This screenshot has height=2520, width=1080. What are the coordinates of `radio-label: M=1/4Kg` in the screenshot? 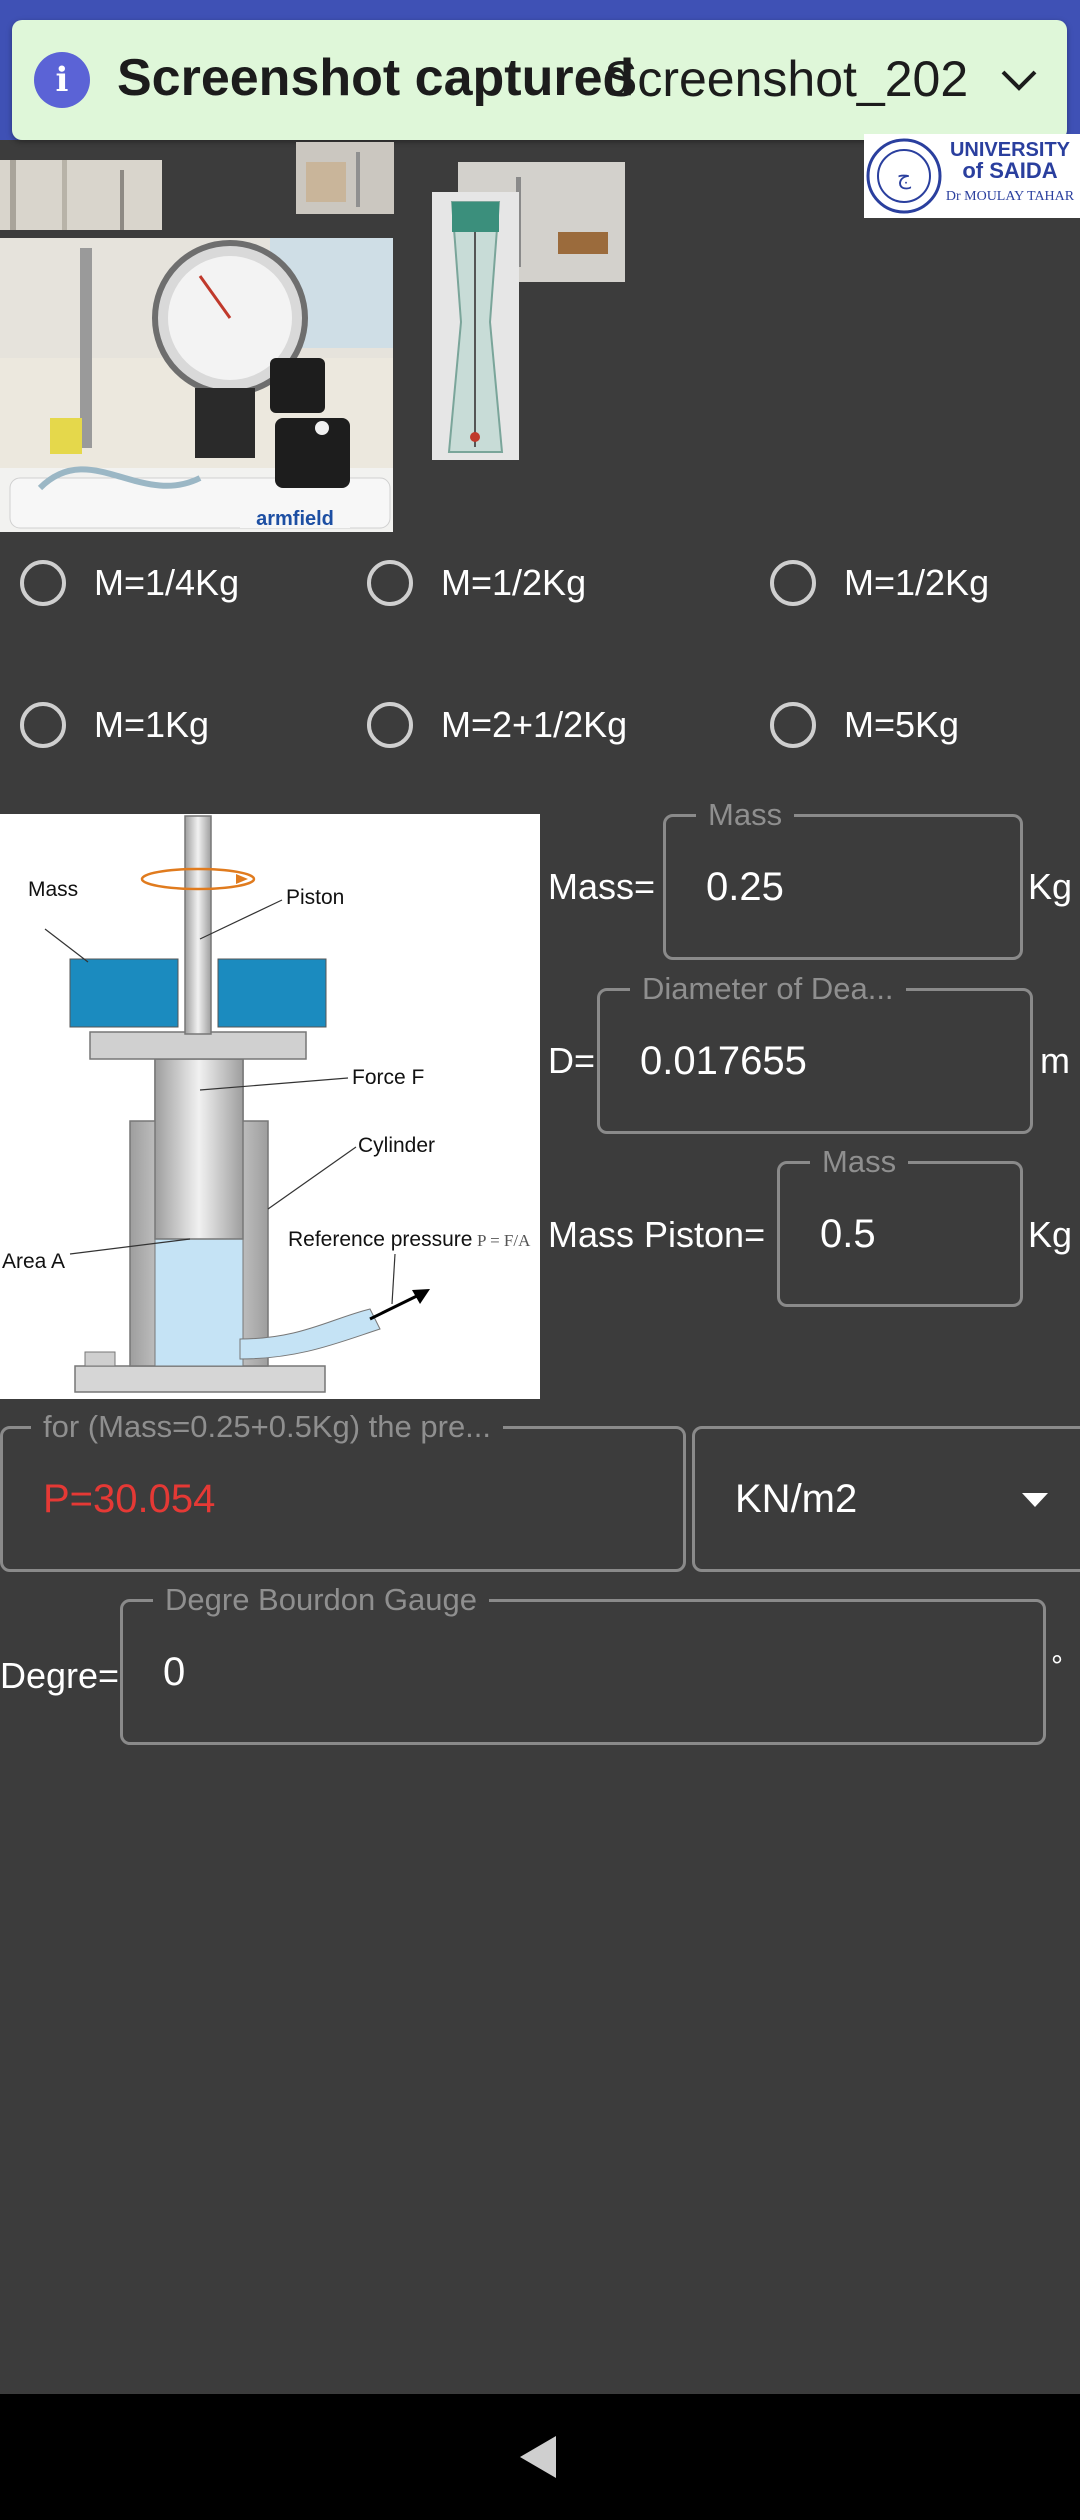 It's located at (167, 582).